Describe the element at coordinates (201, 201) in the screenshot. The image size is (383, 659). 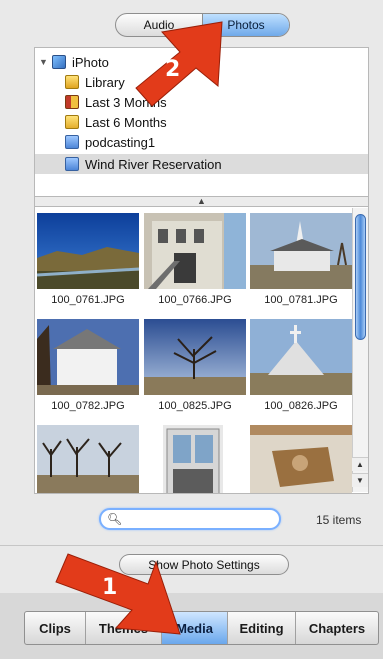
I see `panel-splitter: ▲` at that location.